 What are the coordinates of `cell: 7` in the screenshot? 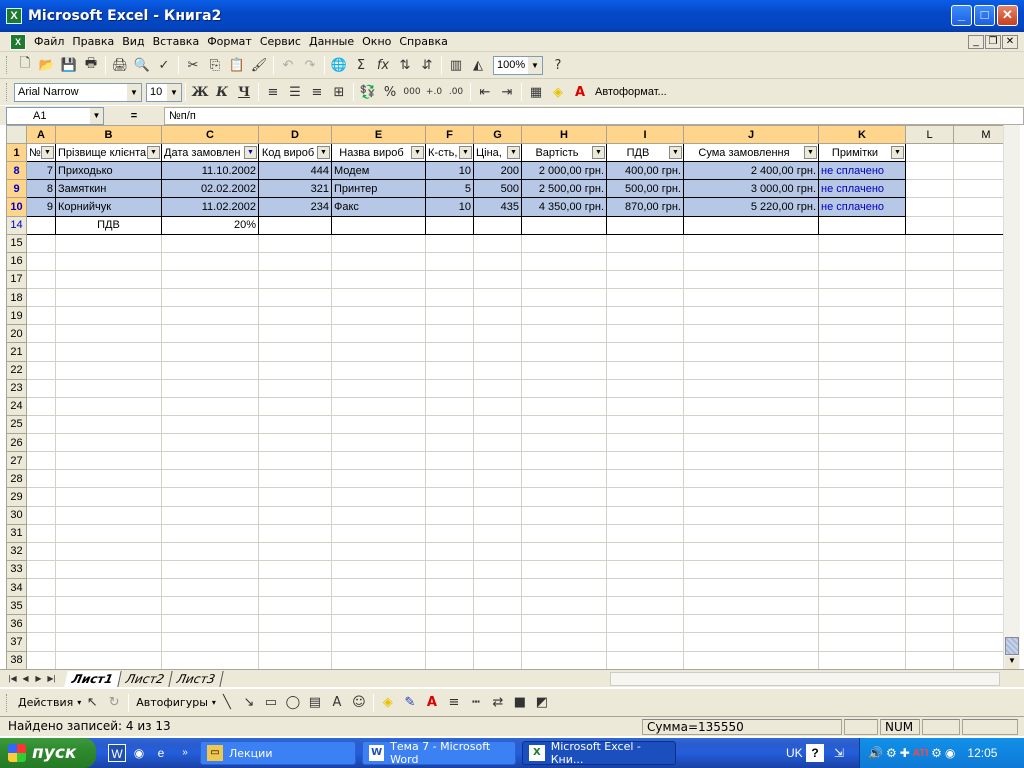 It's located at (41, 171).